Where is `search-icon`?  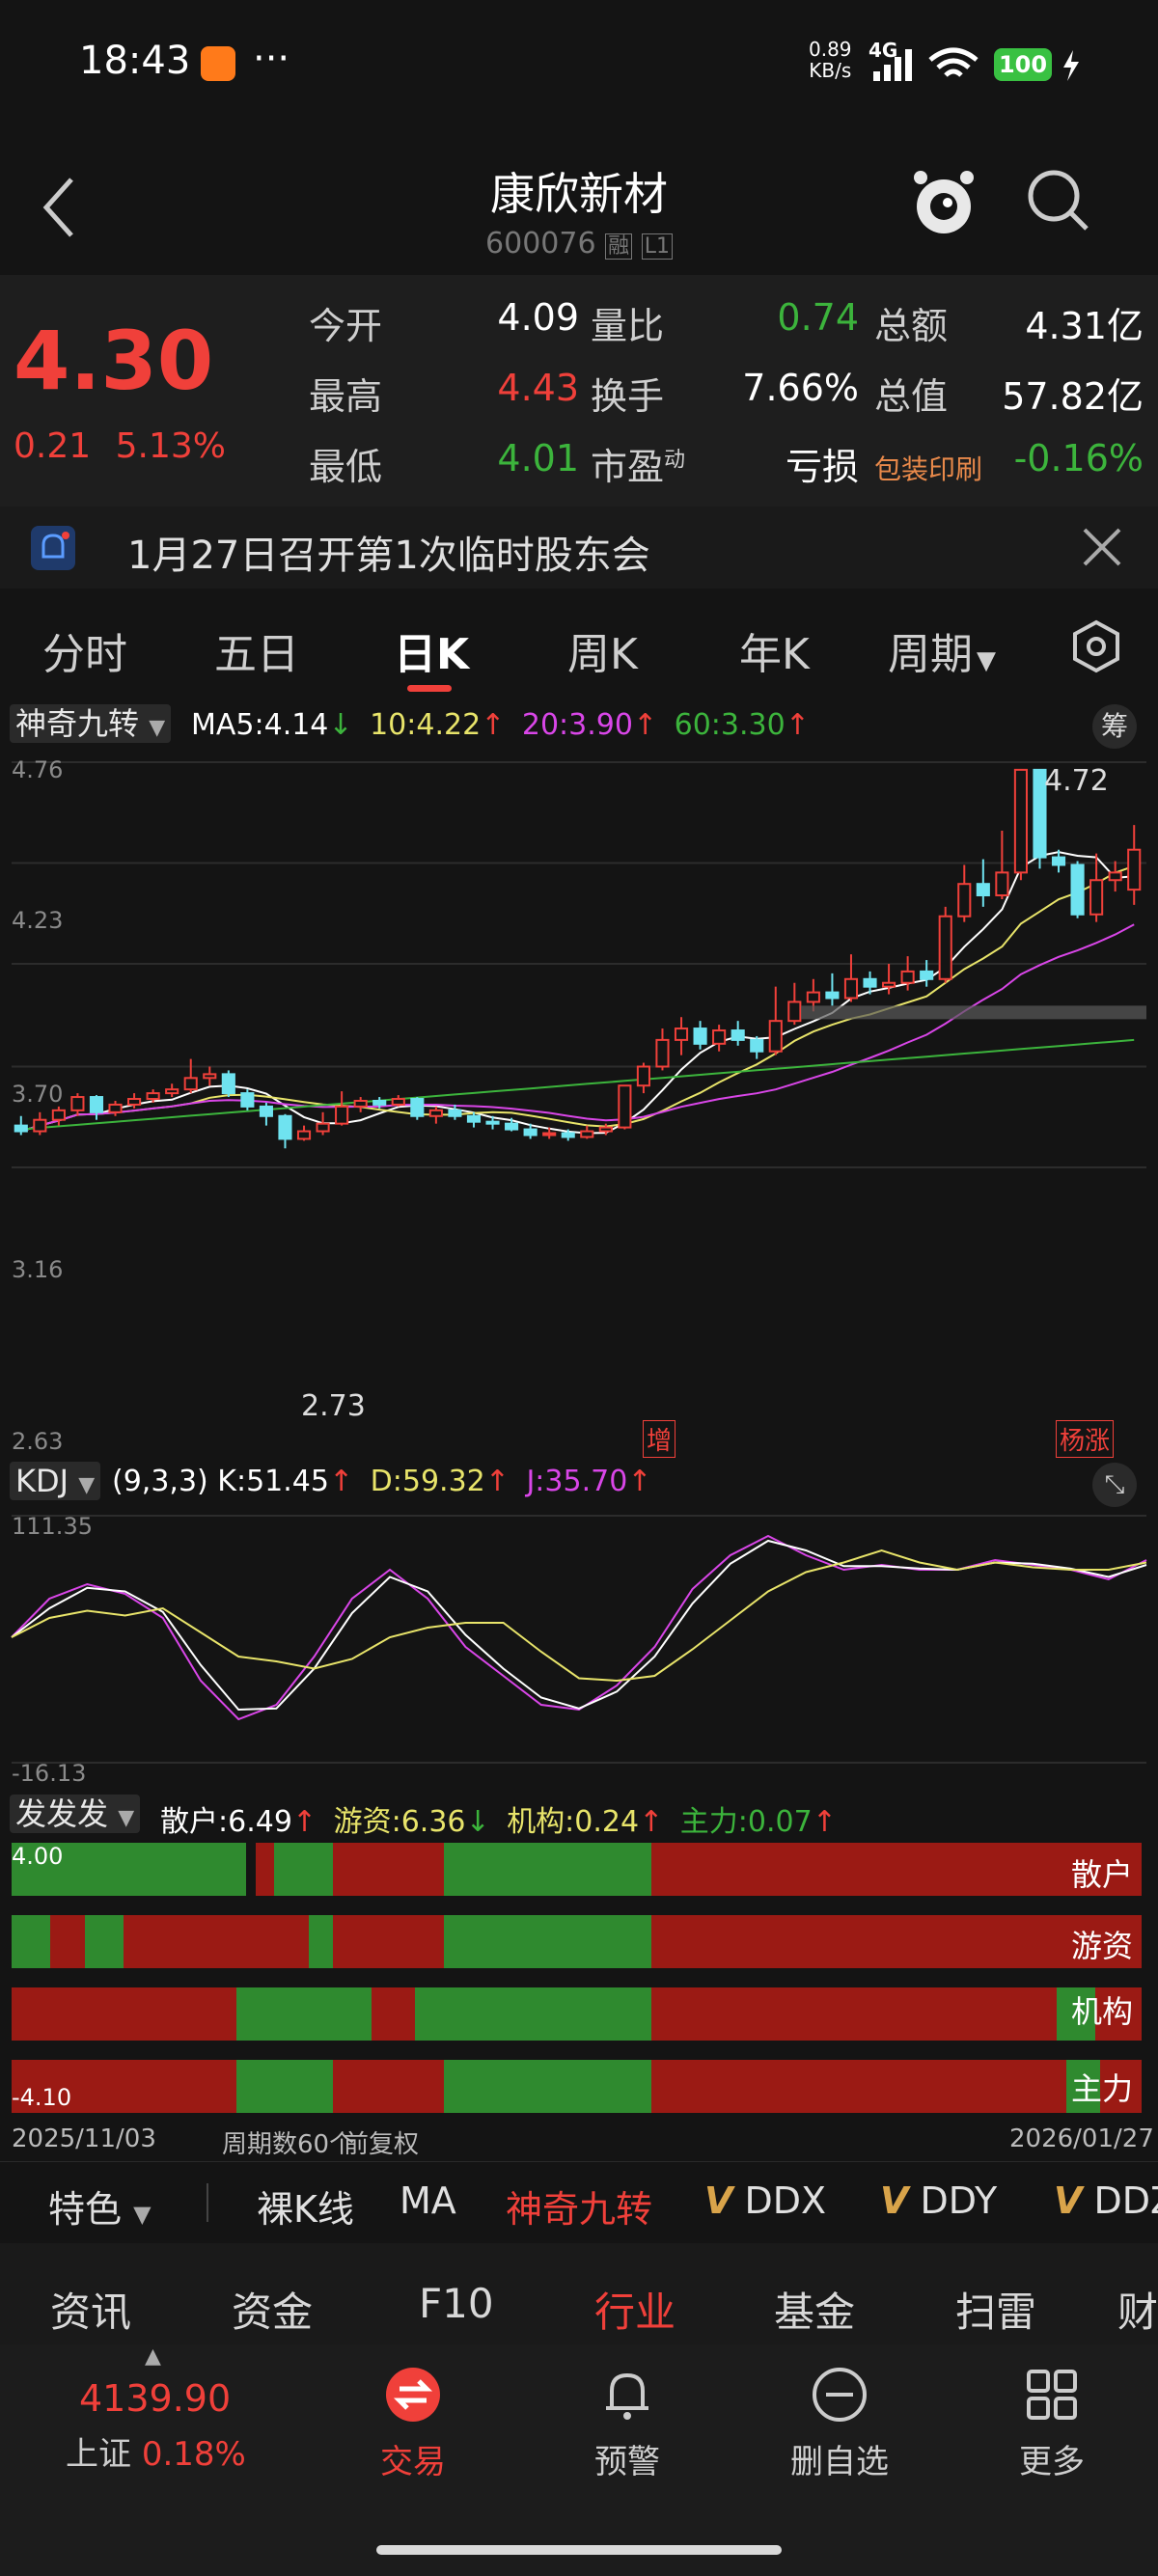
search-icon is located at coordinates (1058, 200).